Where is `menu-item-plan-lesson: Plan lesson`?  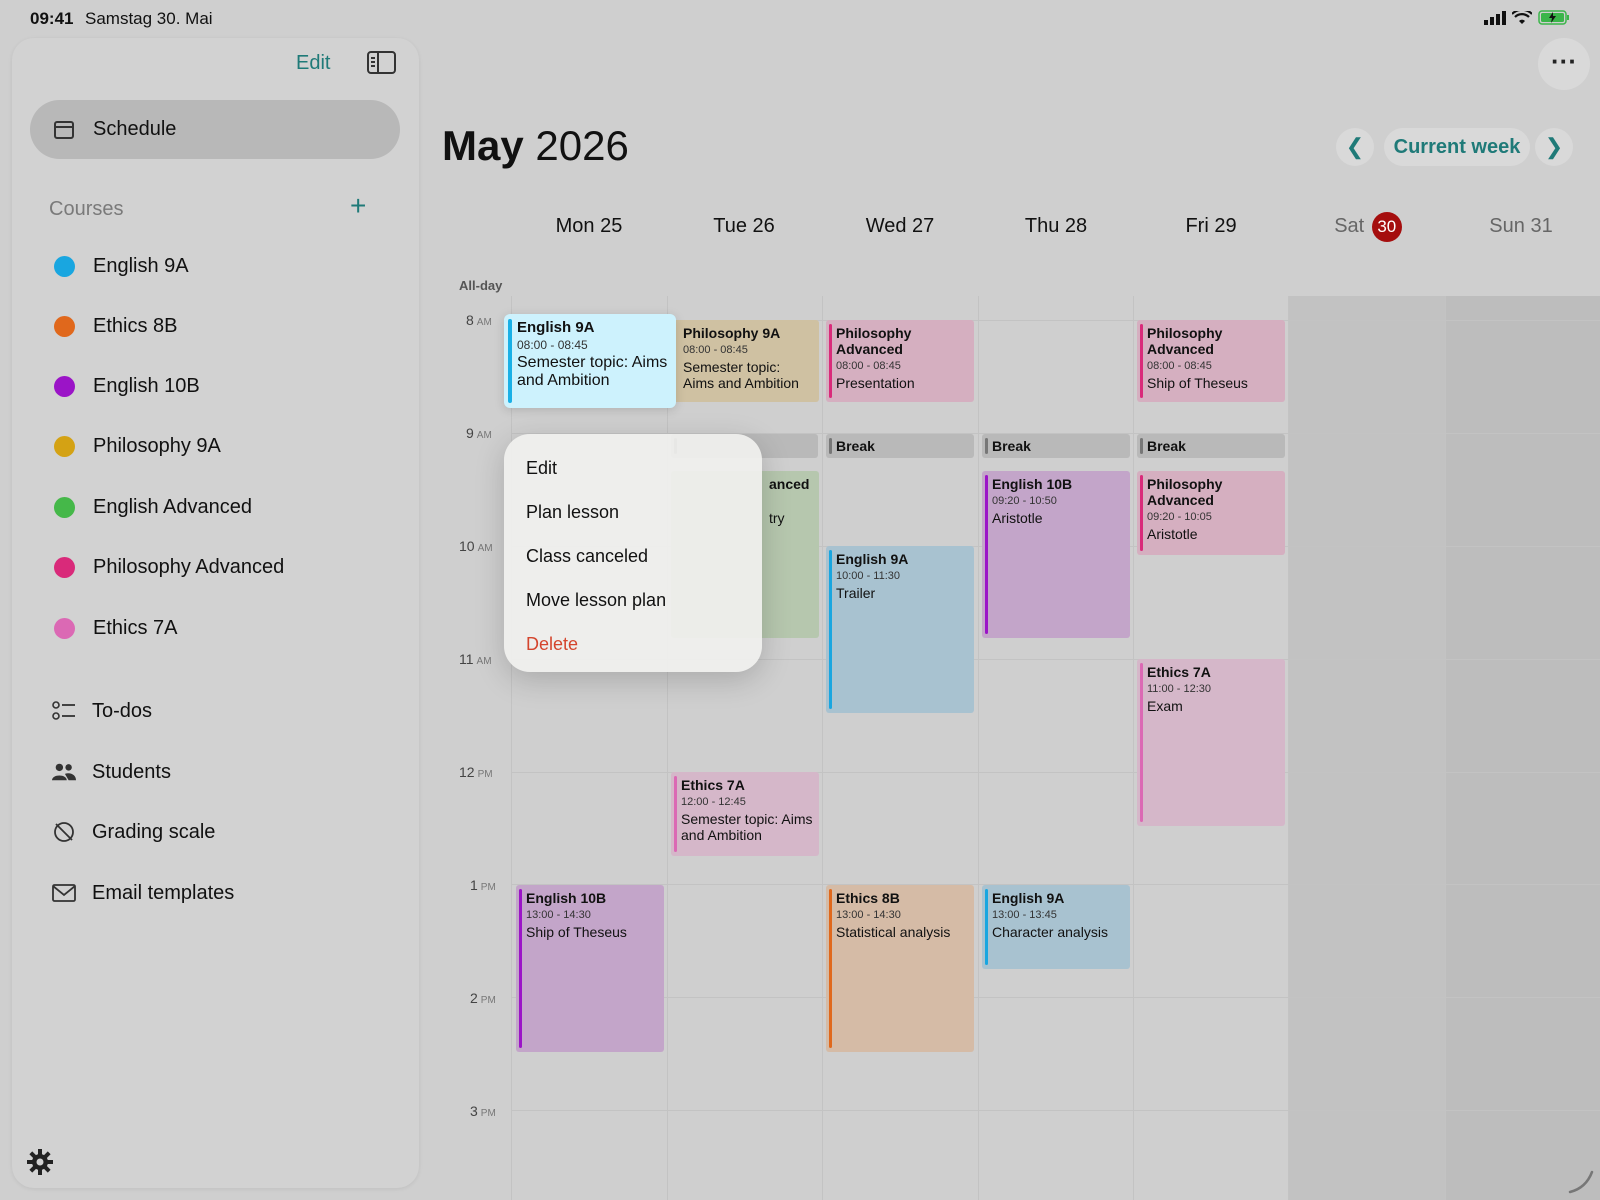 menu-item-plan-lesson: Plan lesson is located at coordinates (633, 512).